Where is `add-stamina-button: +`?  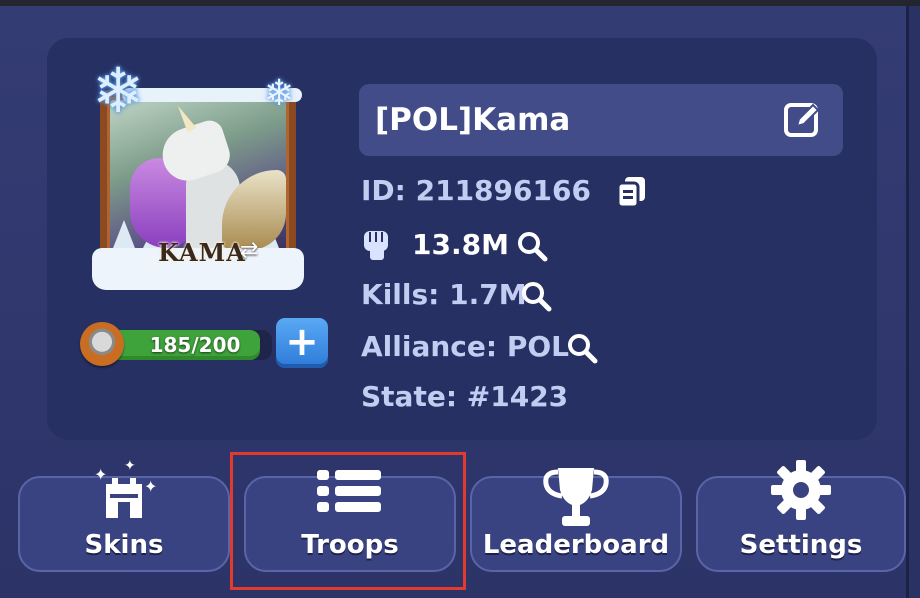
add-stamina-button: + is located at coordinates (302, 343).